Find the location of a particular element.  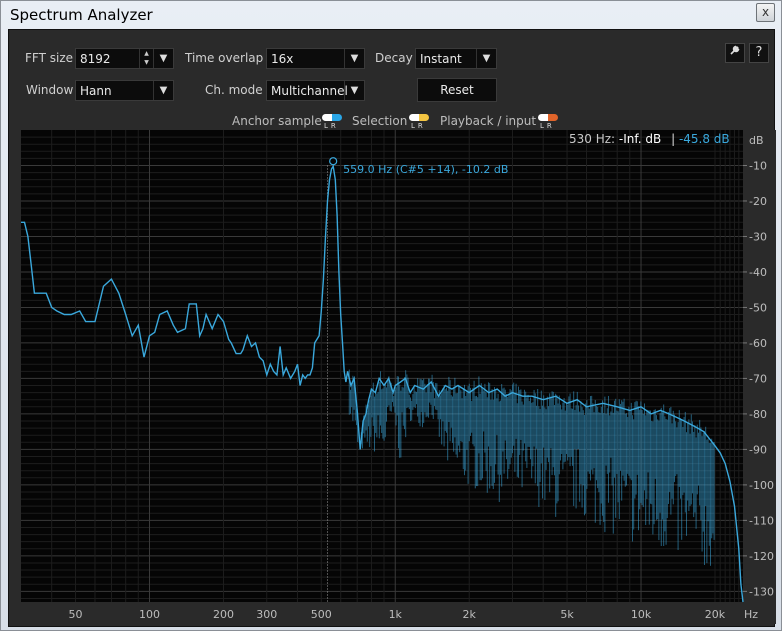

wrench-icon is located at coordinates (735, 52).